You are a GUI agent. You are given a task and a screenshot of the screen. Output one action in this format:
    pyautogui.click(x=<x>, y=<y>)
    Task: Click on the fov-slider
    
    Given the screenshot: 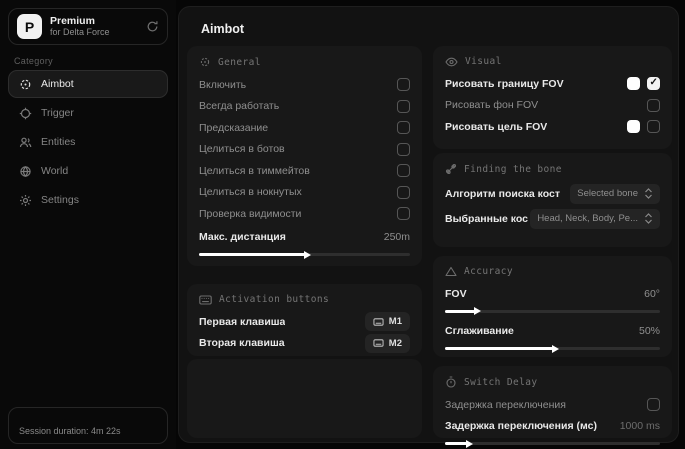 What is the action you would take?
    pyautogui.click(x=552, y=311)
    